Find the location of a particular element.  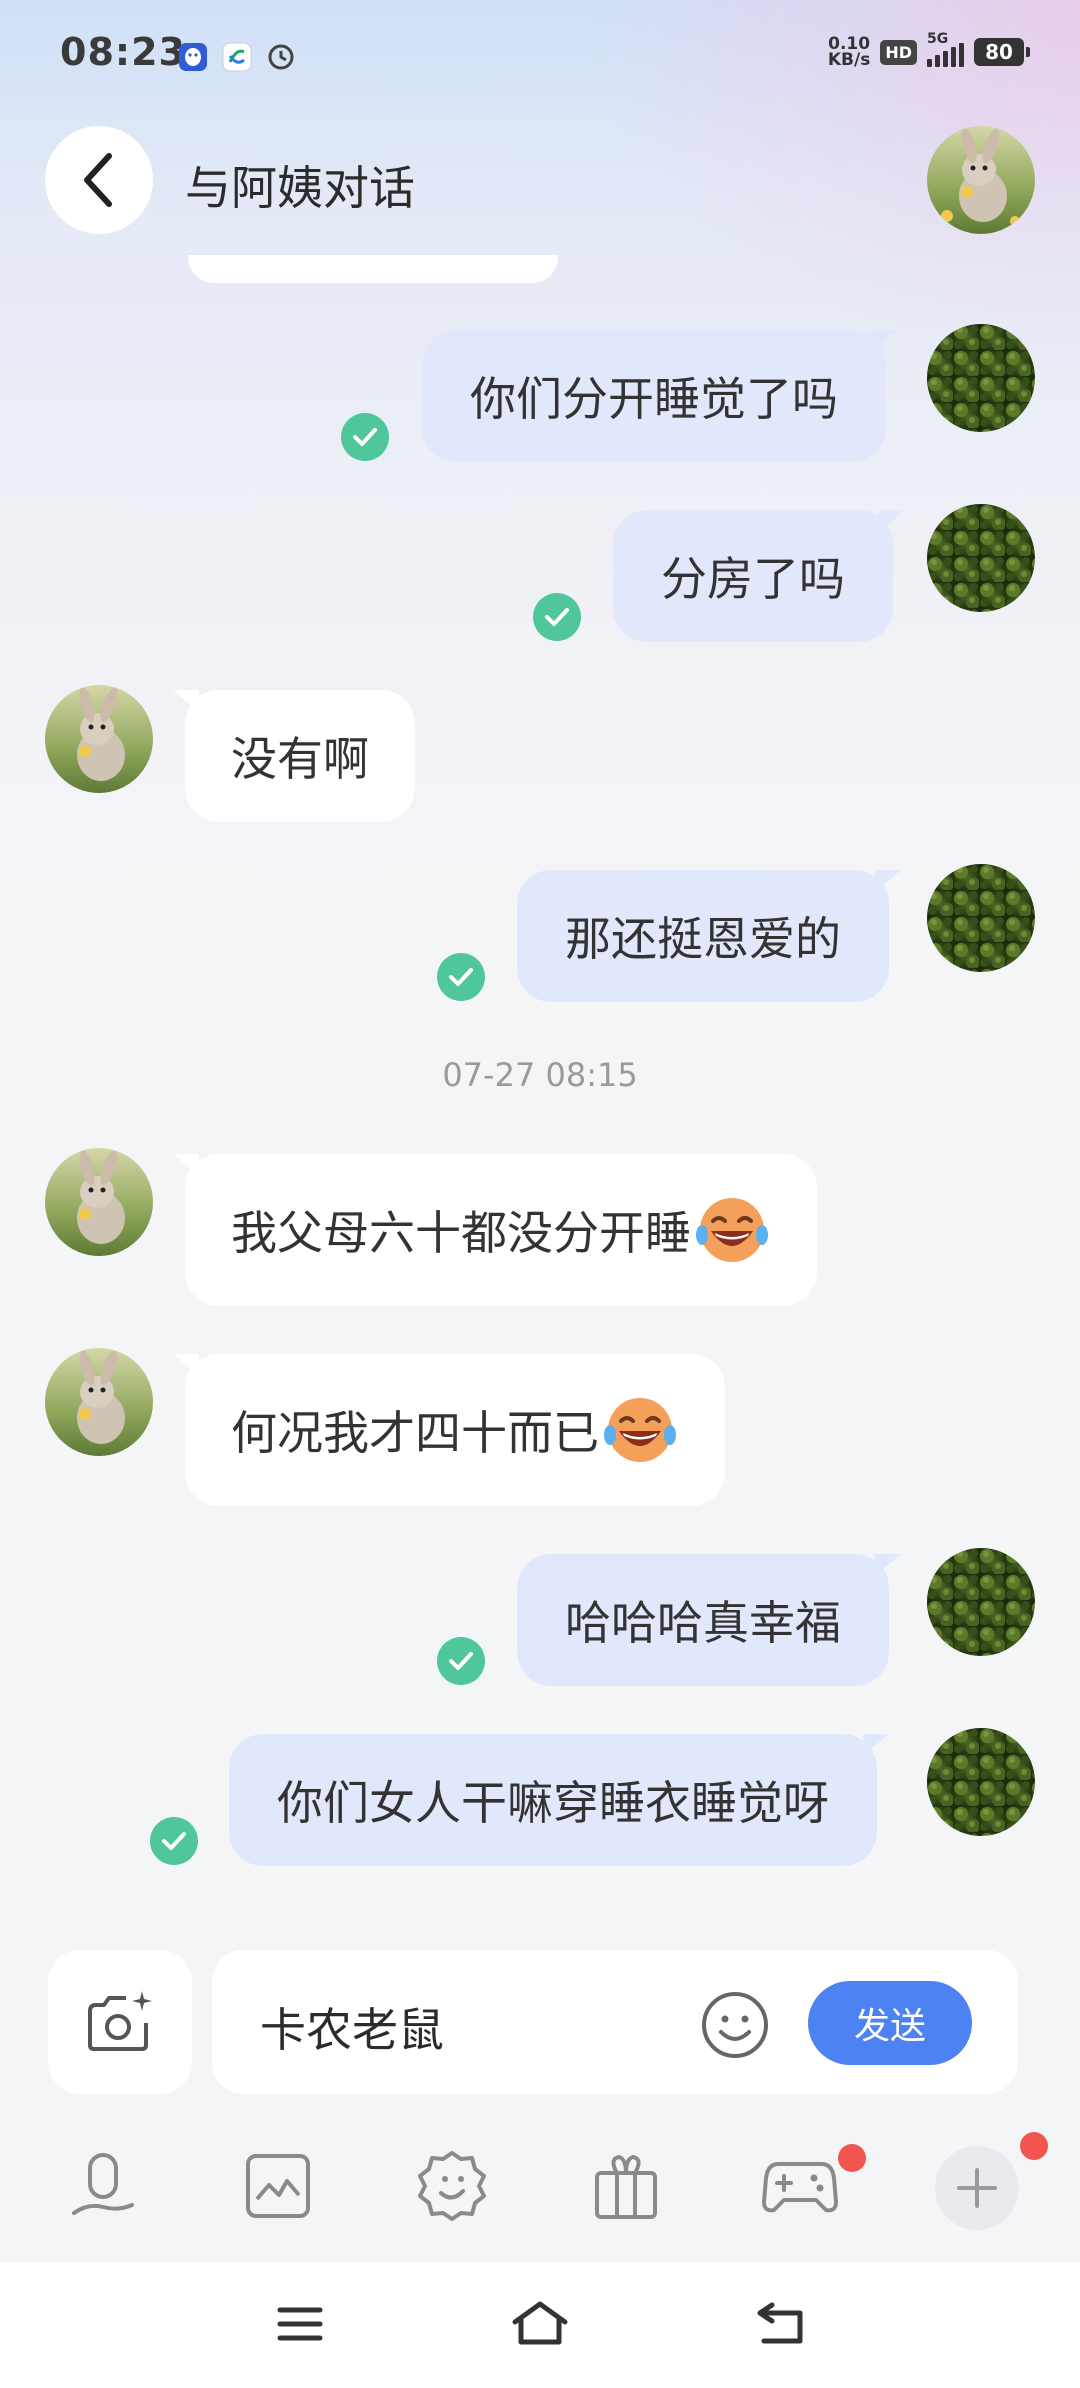

message-text: 哈哈哈真幸福 is located at coordinates (703, 1623).